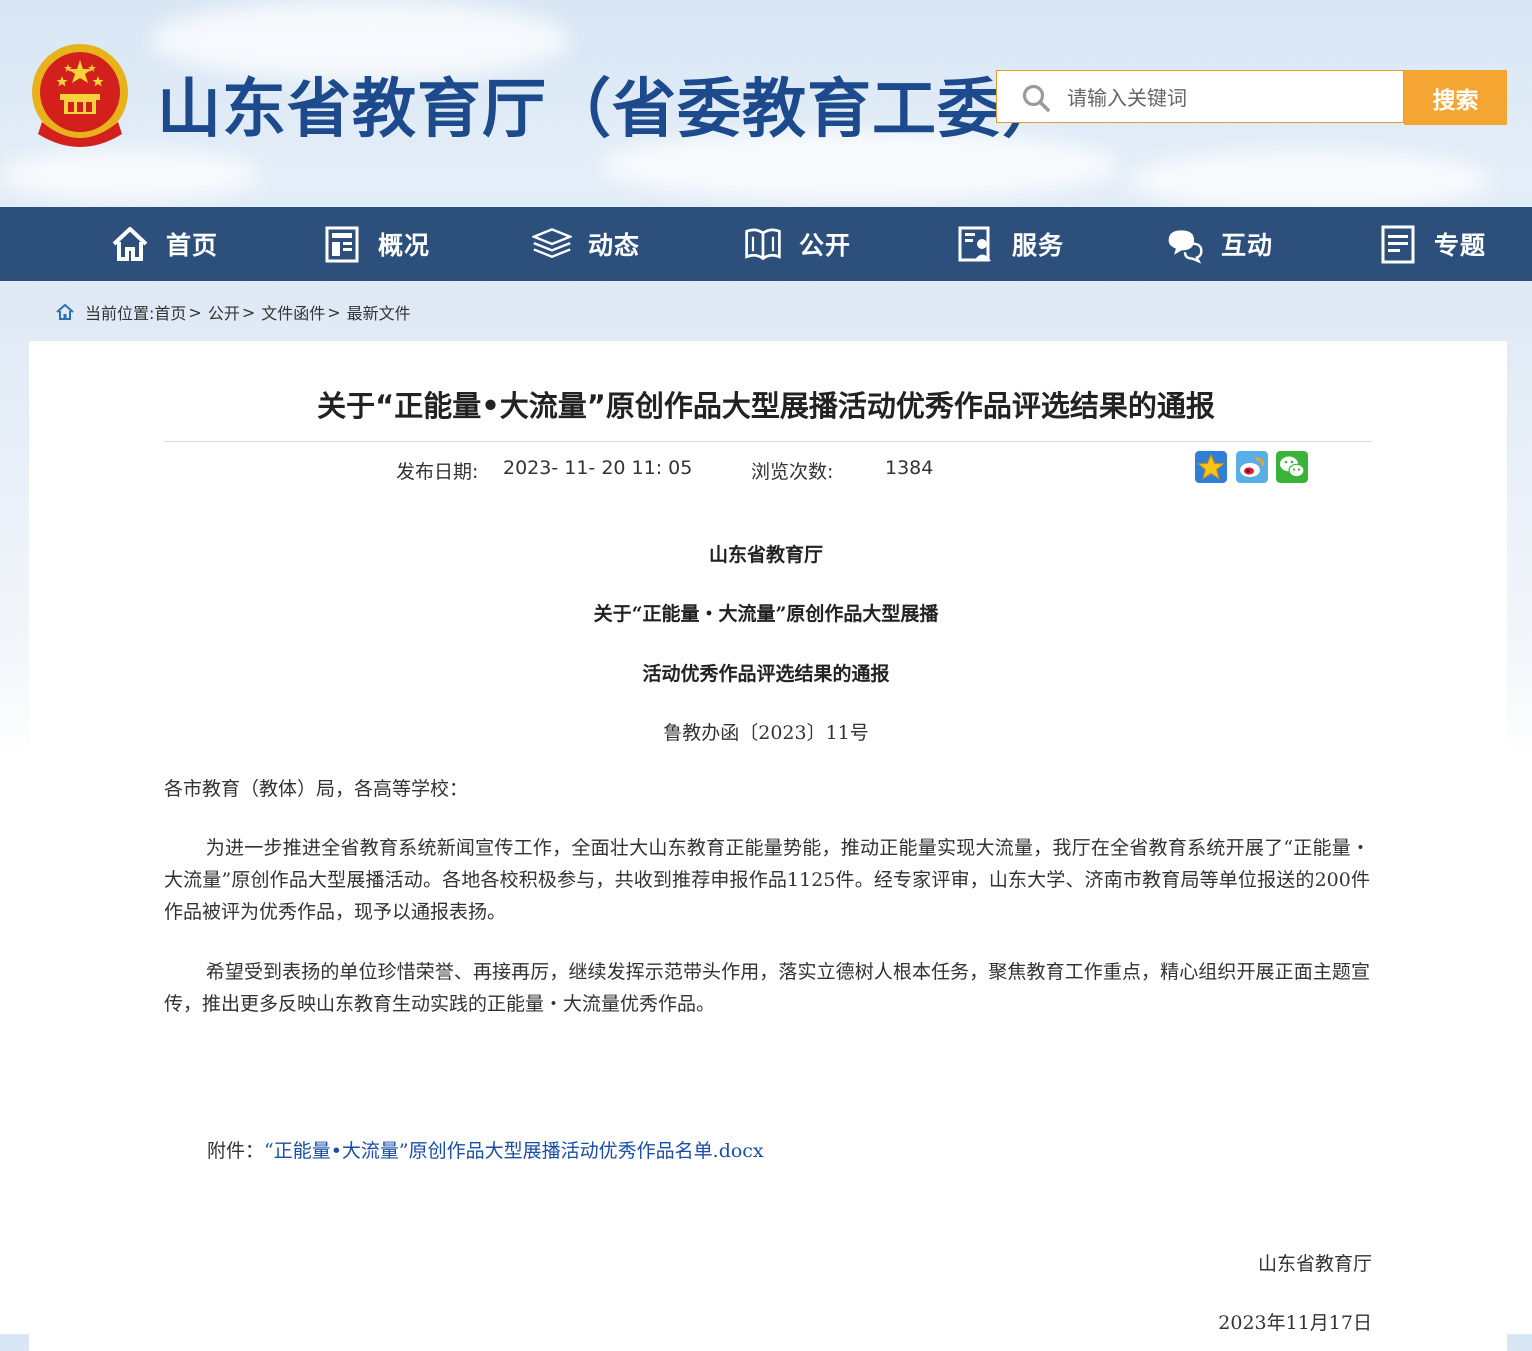  I want to click on signature-date: 2023年11月17日, so click(1295, 1323).